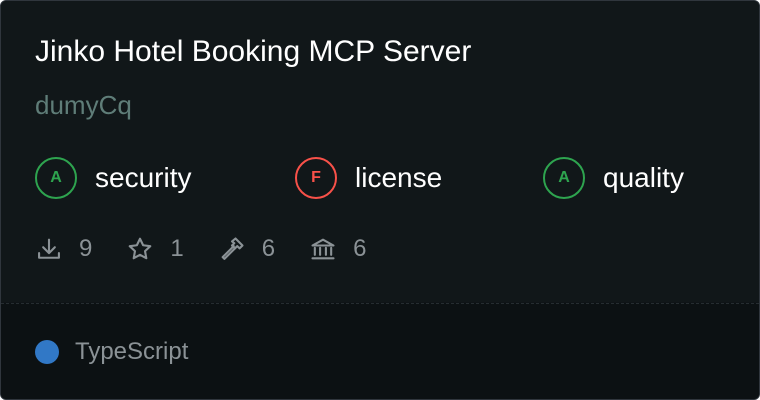  What do you see at coordinates (177, 248) in the screenshot?
I see `stars-count: 1` at bounding box center [177, 248].